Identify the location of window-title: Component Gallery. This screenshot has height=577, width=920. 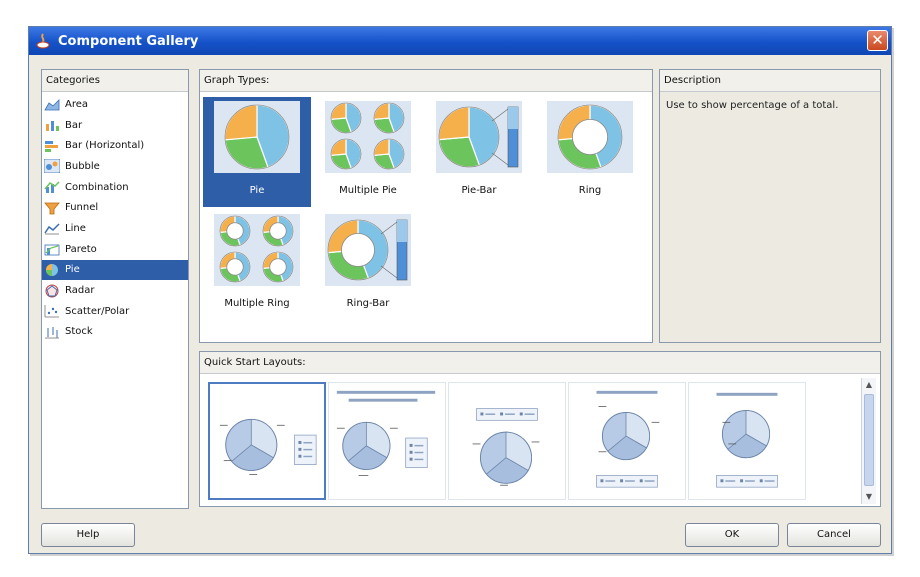
(128, 41).